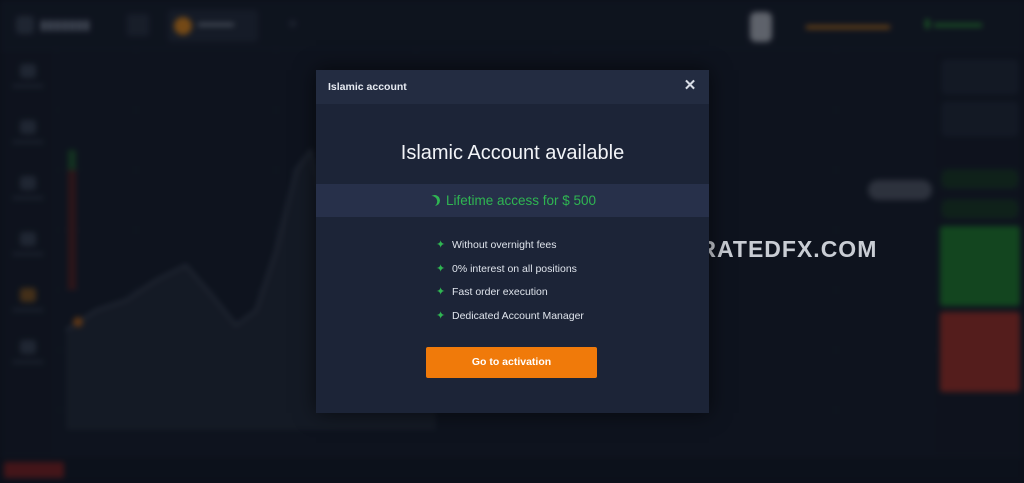 Image resolution: width=1024 pixels, height=483 pixels. What do you see at coordinates (561, 296) in the screenshot?
I see `list-item: ✦ Fast order execution` at bounding box center [561, 296].